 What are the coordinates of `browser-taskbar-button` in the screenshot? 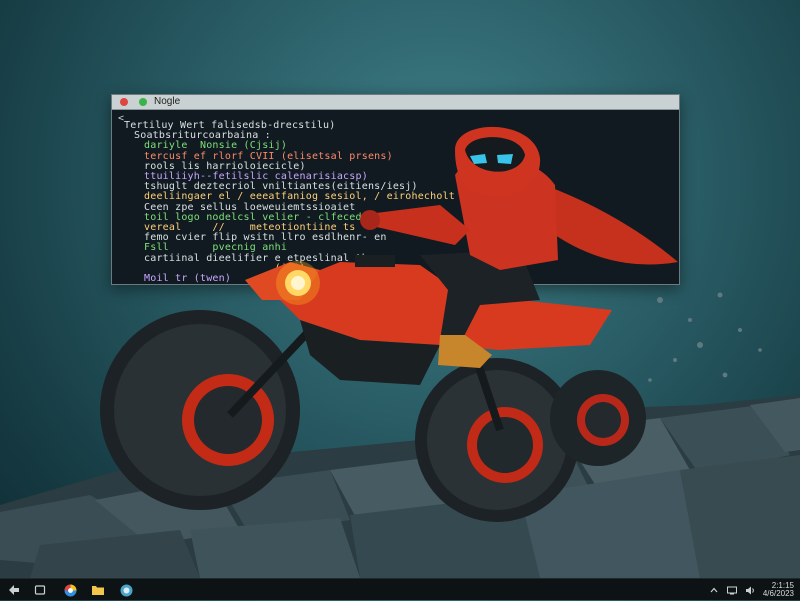 It's located at (70, 590).